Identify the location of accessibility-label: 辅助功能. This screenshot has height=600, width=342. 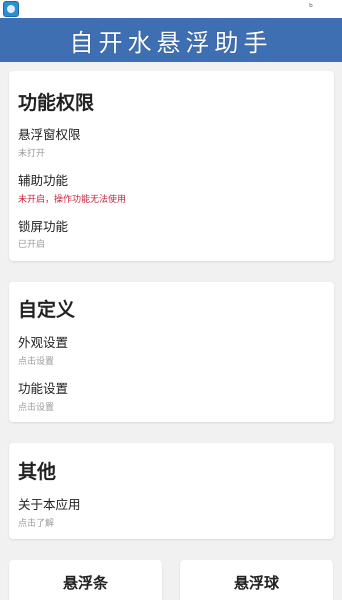
(43, 180).